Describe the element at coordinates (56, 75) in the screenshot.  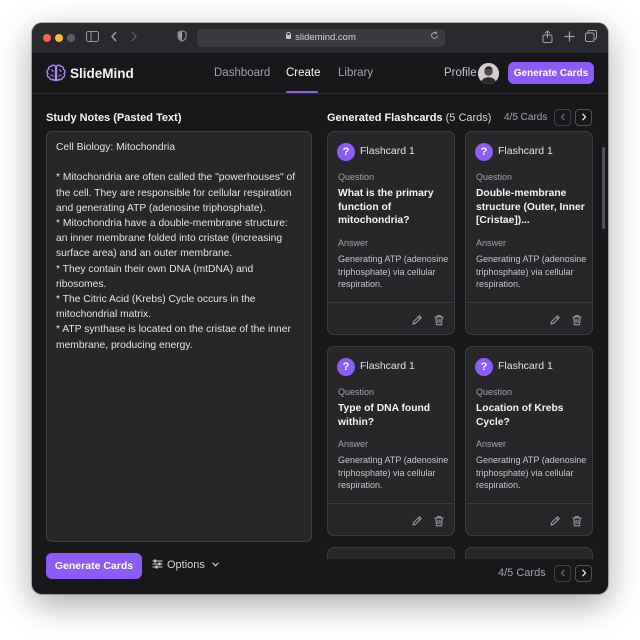
I see `brain-logo-icon` at that location.